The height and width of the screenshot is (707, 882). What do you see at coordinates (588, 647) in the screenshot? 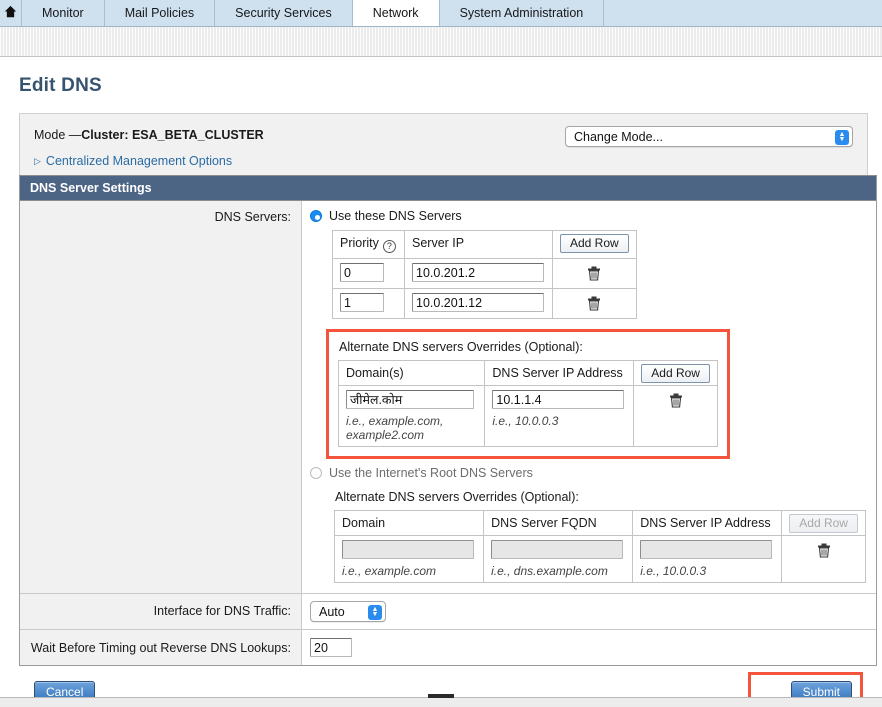
I see `timeout-value-cell` at bounding box center [588, 647].